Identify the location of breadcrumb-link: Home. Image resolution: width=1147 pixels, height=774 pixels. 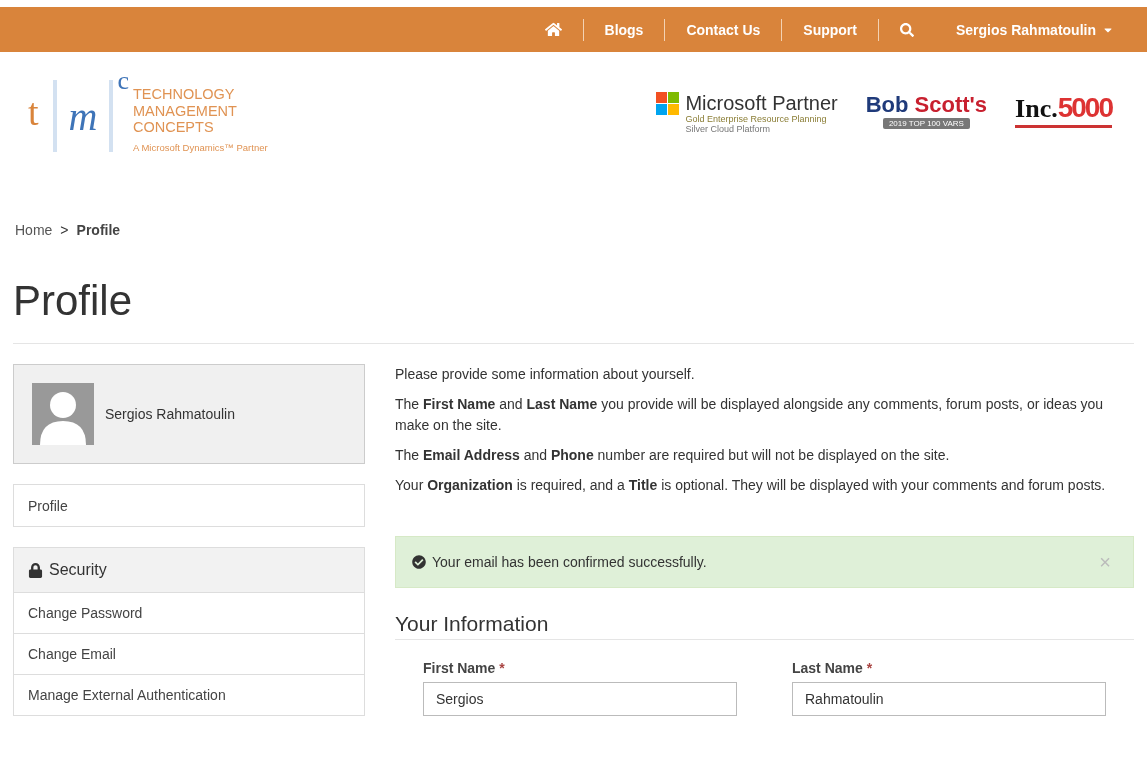
(34, 230).